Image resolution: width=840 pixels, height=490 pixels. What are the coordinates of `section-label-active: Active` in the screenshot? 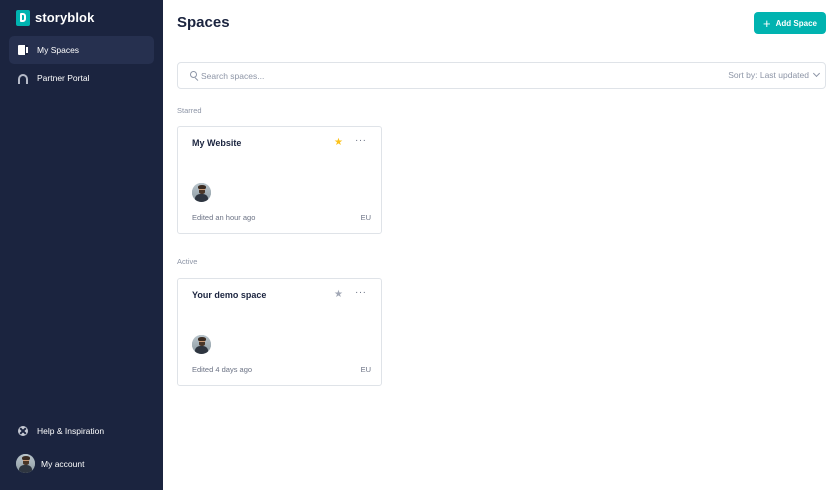 It's located at (187, 261).